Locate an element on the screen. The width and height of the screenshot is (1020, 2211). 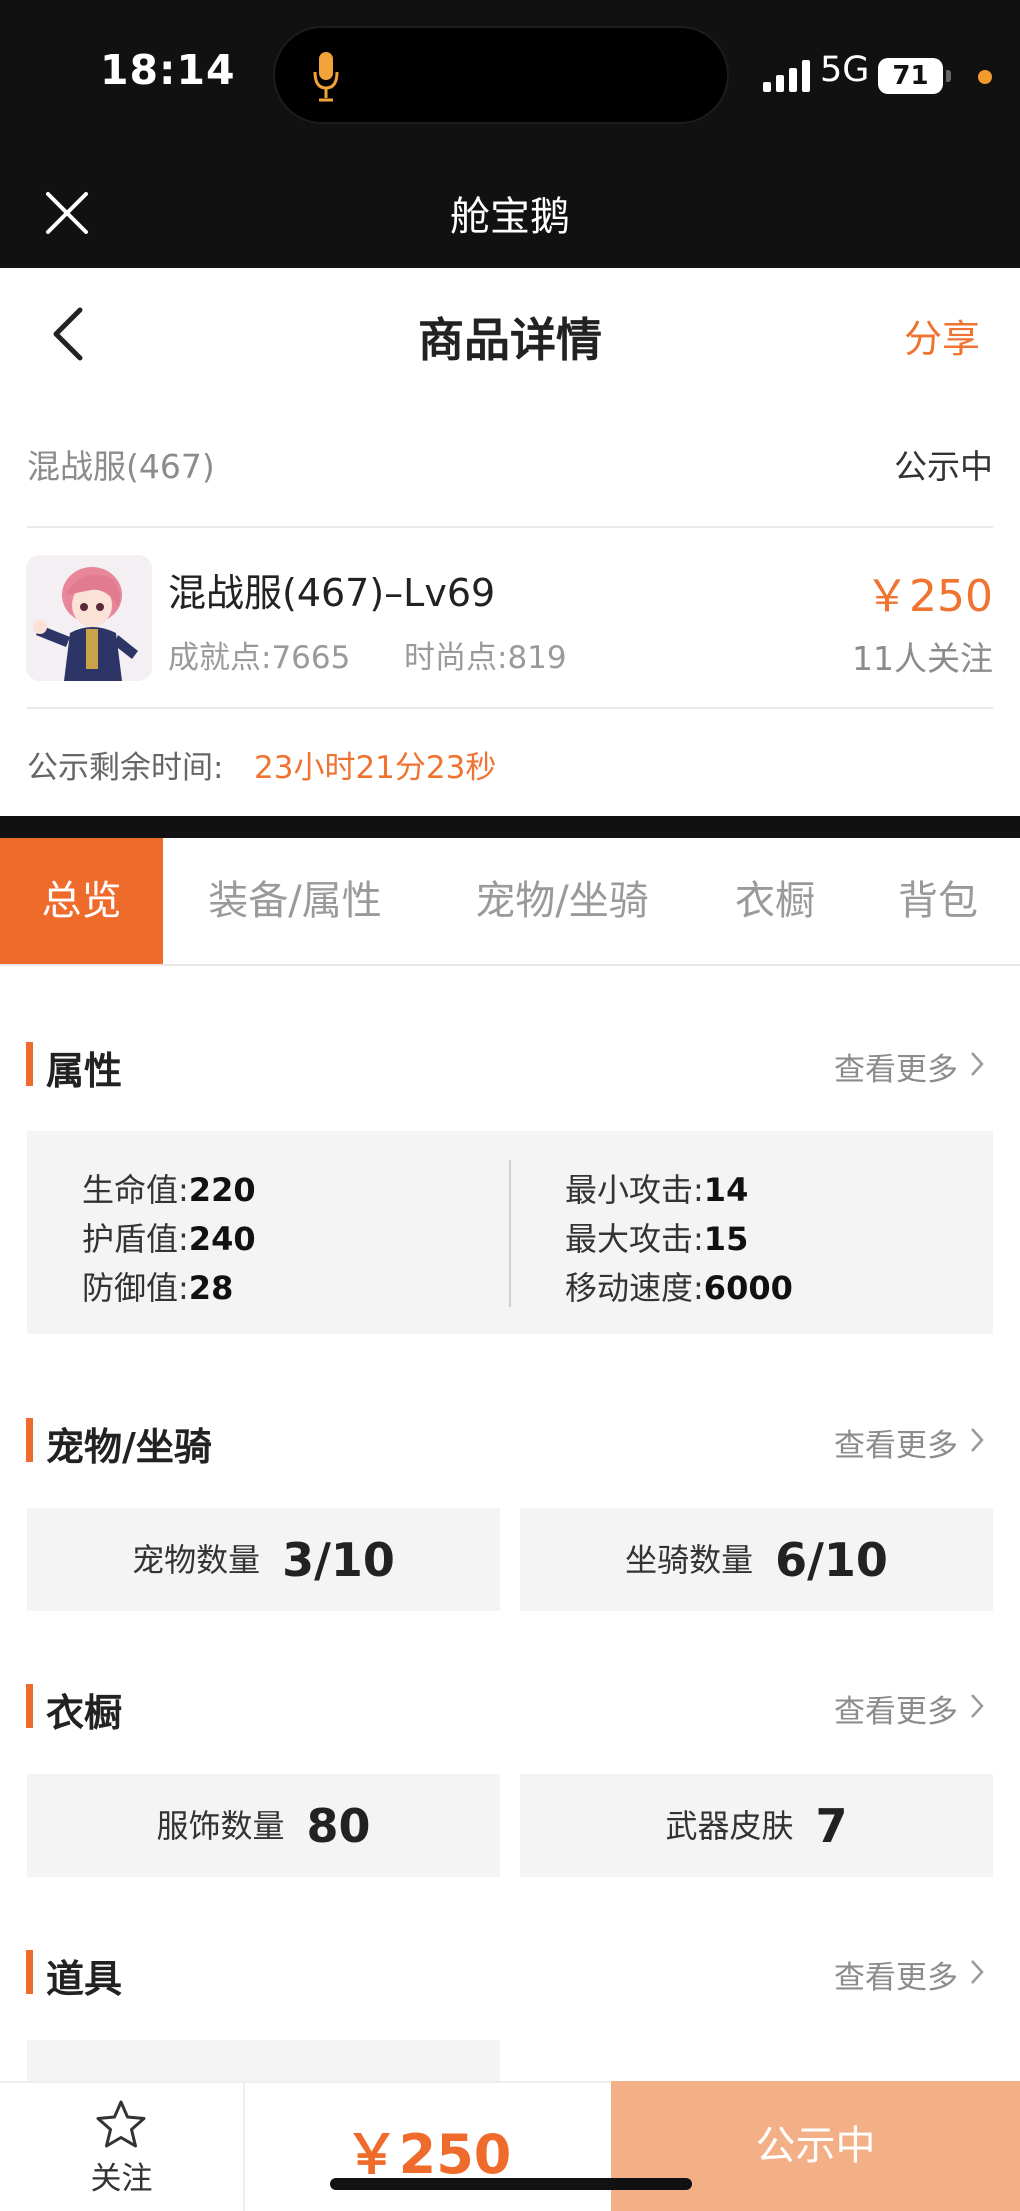
listing-status: 公示中 is located at coordinates (943, 466).